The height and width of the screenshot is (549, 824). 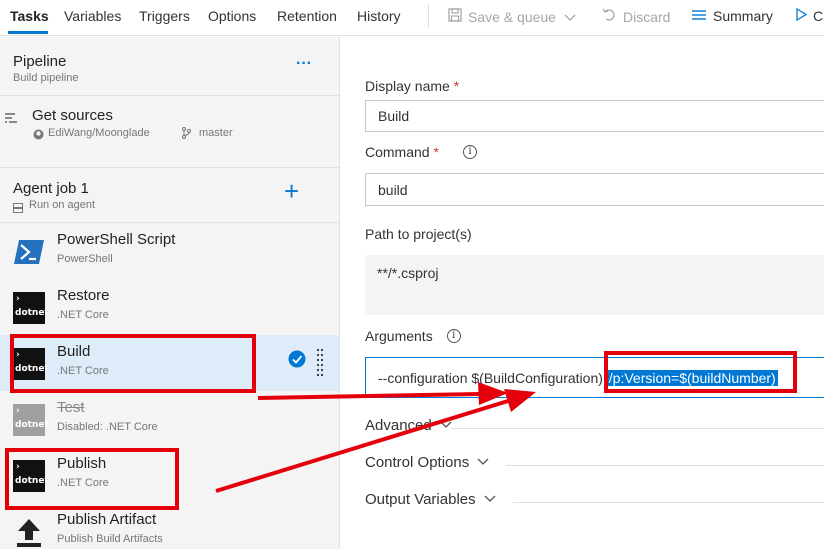 I want to click on control-options-section: Control Options, so click(x=427, y=462).